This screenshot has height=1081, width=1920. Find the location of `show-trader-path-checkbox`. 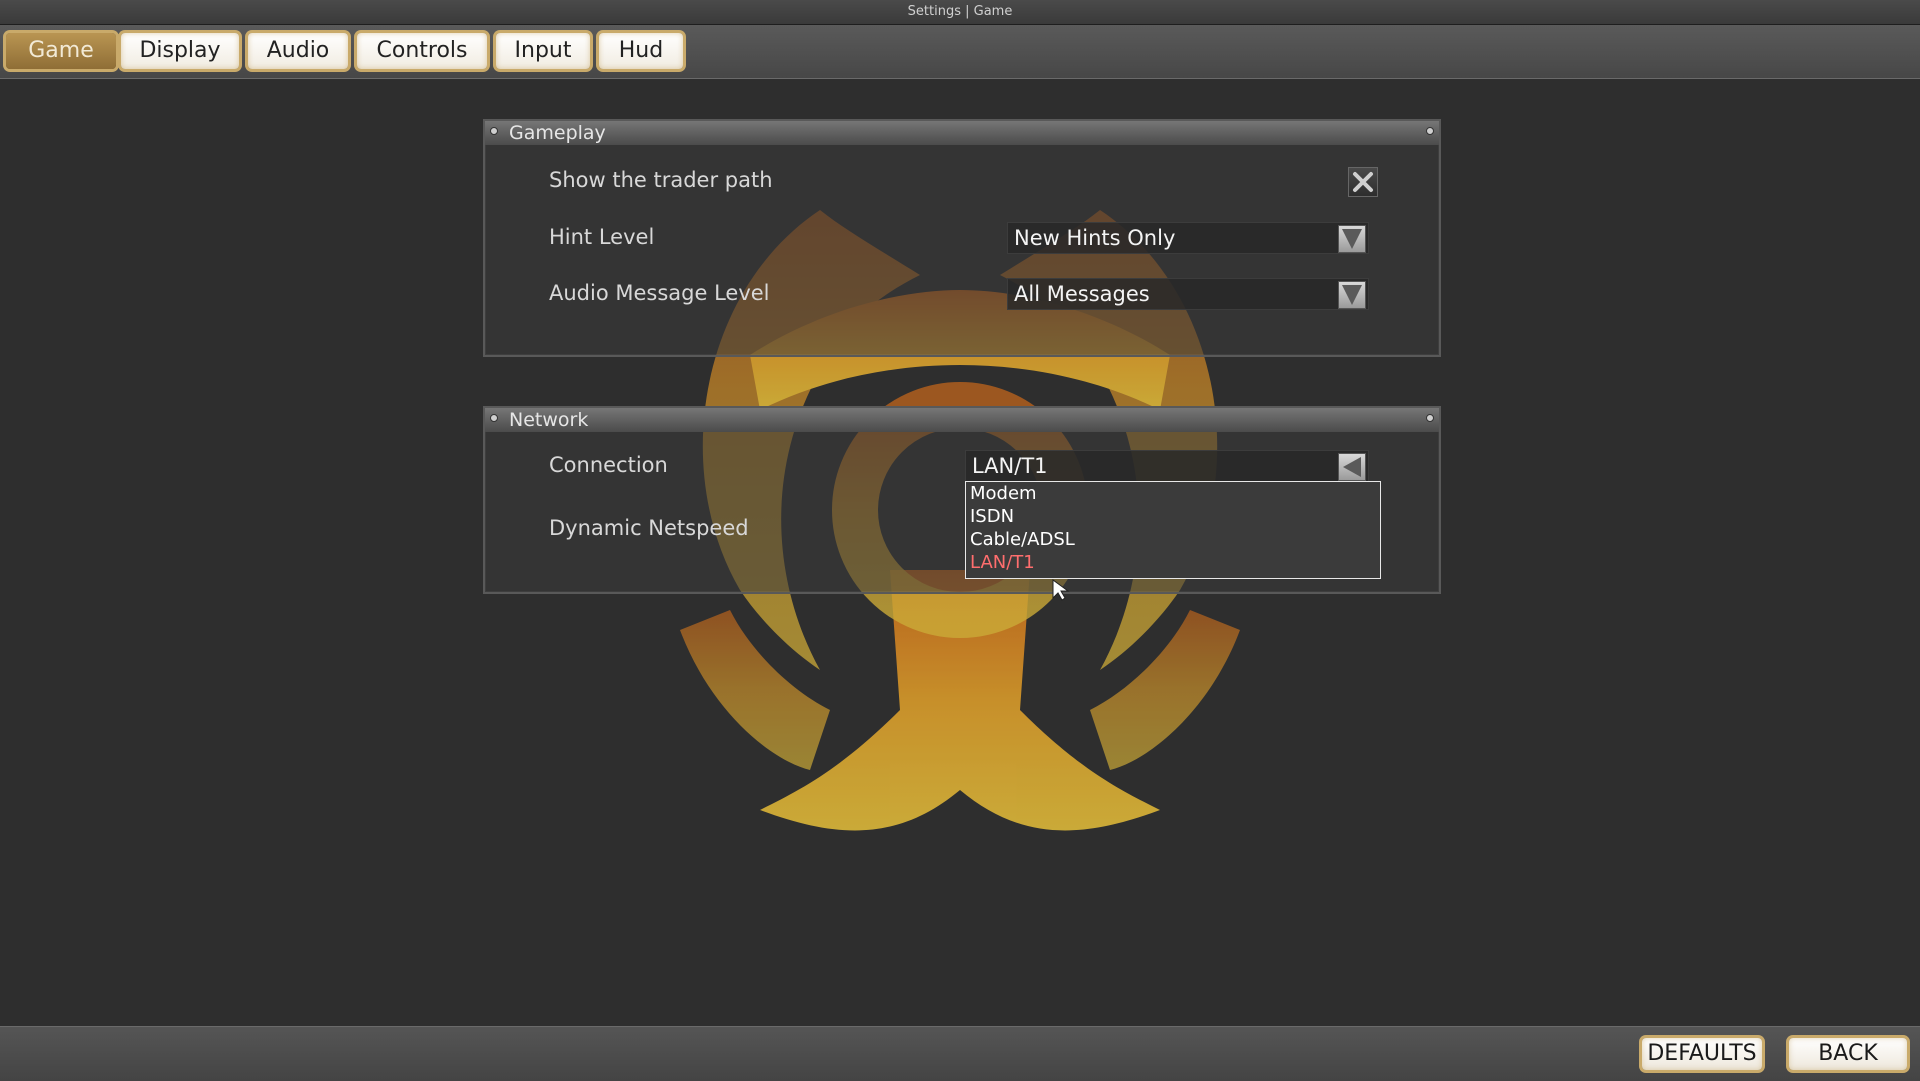

show-trader-path-checkbox is located at coordinates (1363, 182).